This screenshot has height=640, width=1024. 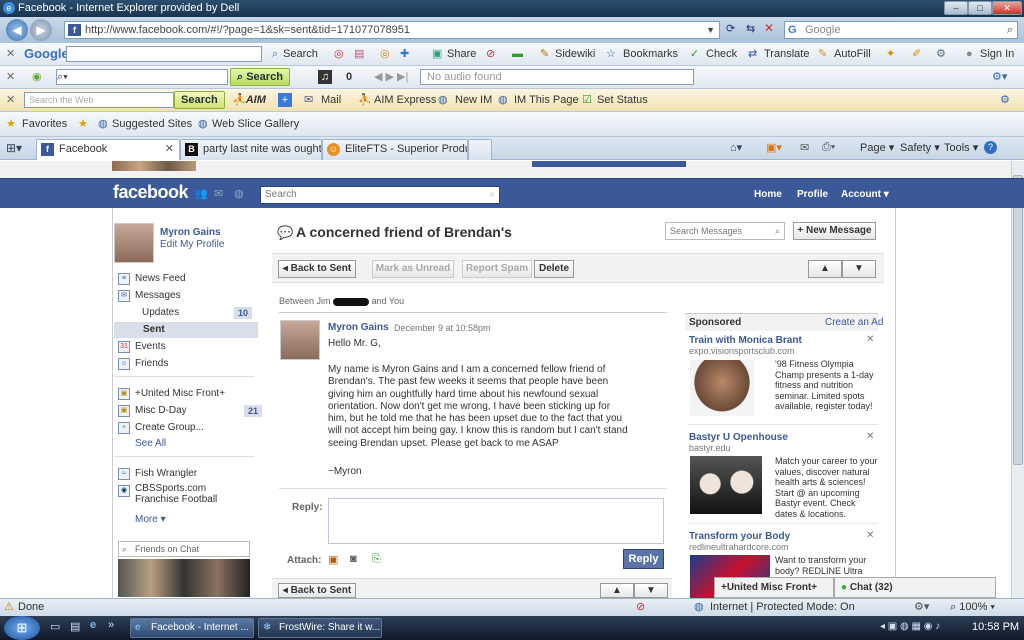 What do you see at coordinates (617, 590) in the screenshot?
I see `previous-thread-bottom-button: ▲` at bounding box center [617, 590].